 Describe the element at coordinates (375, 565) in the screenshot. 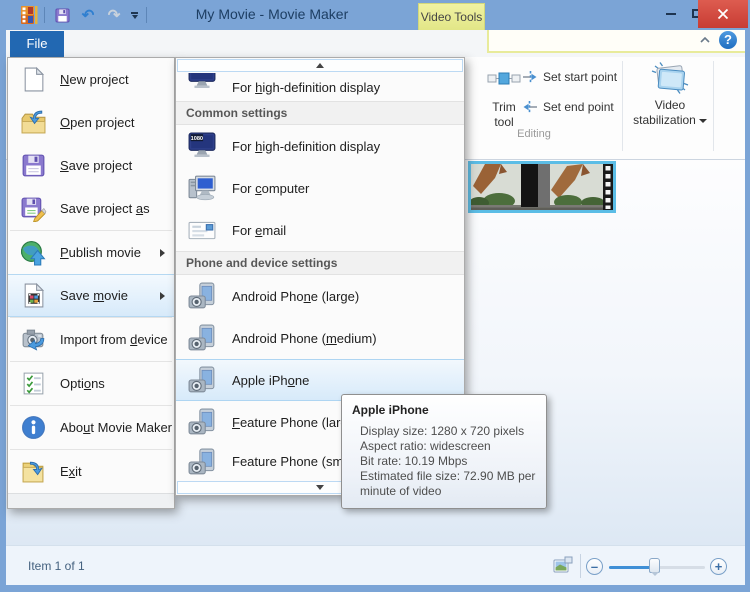

I see `status-bar: Item 1 of 1 – +` at that location.